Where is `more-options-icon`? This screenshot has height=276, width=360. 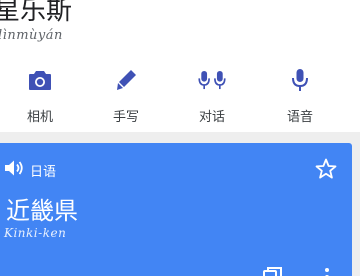
more-options-icon is located at coordinates (327, 271).